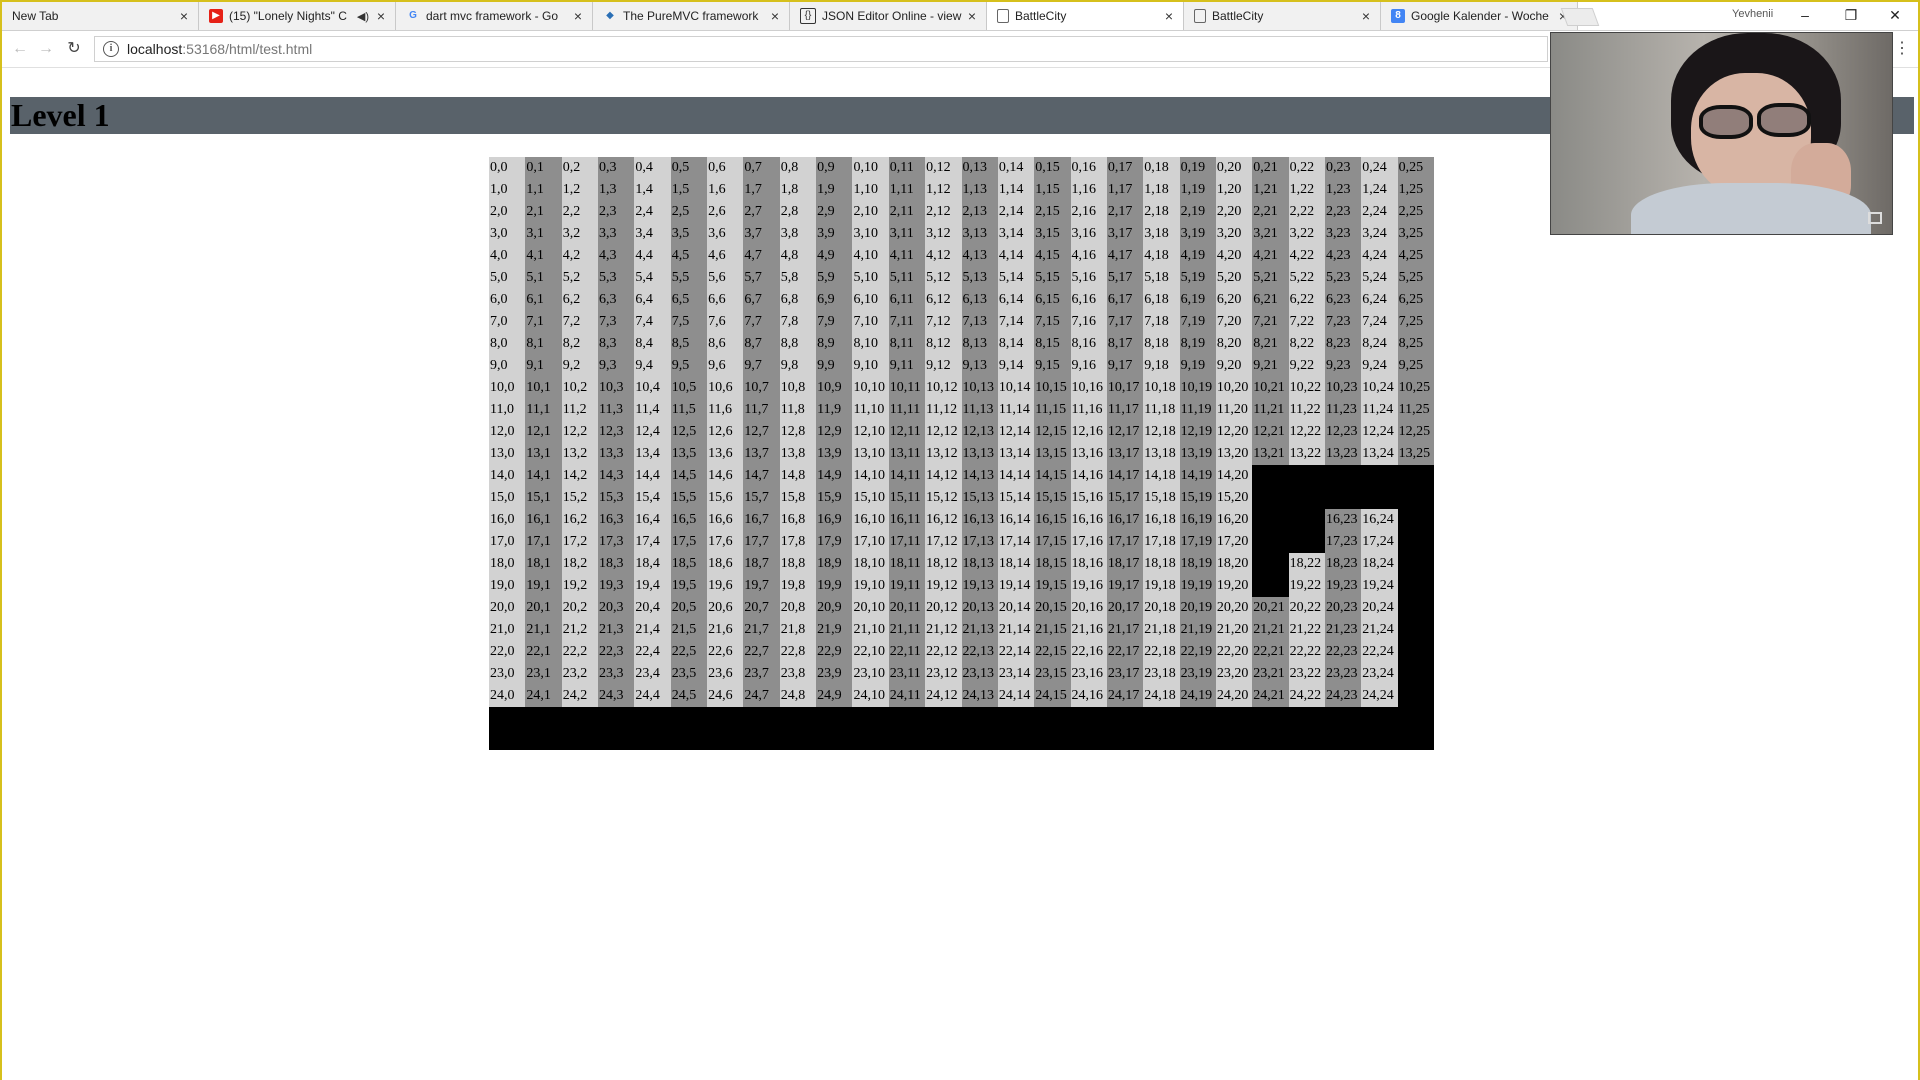  I want to click on board-cell: 4,6, so click(725, 256).